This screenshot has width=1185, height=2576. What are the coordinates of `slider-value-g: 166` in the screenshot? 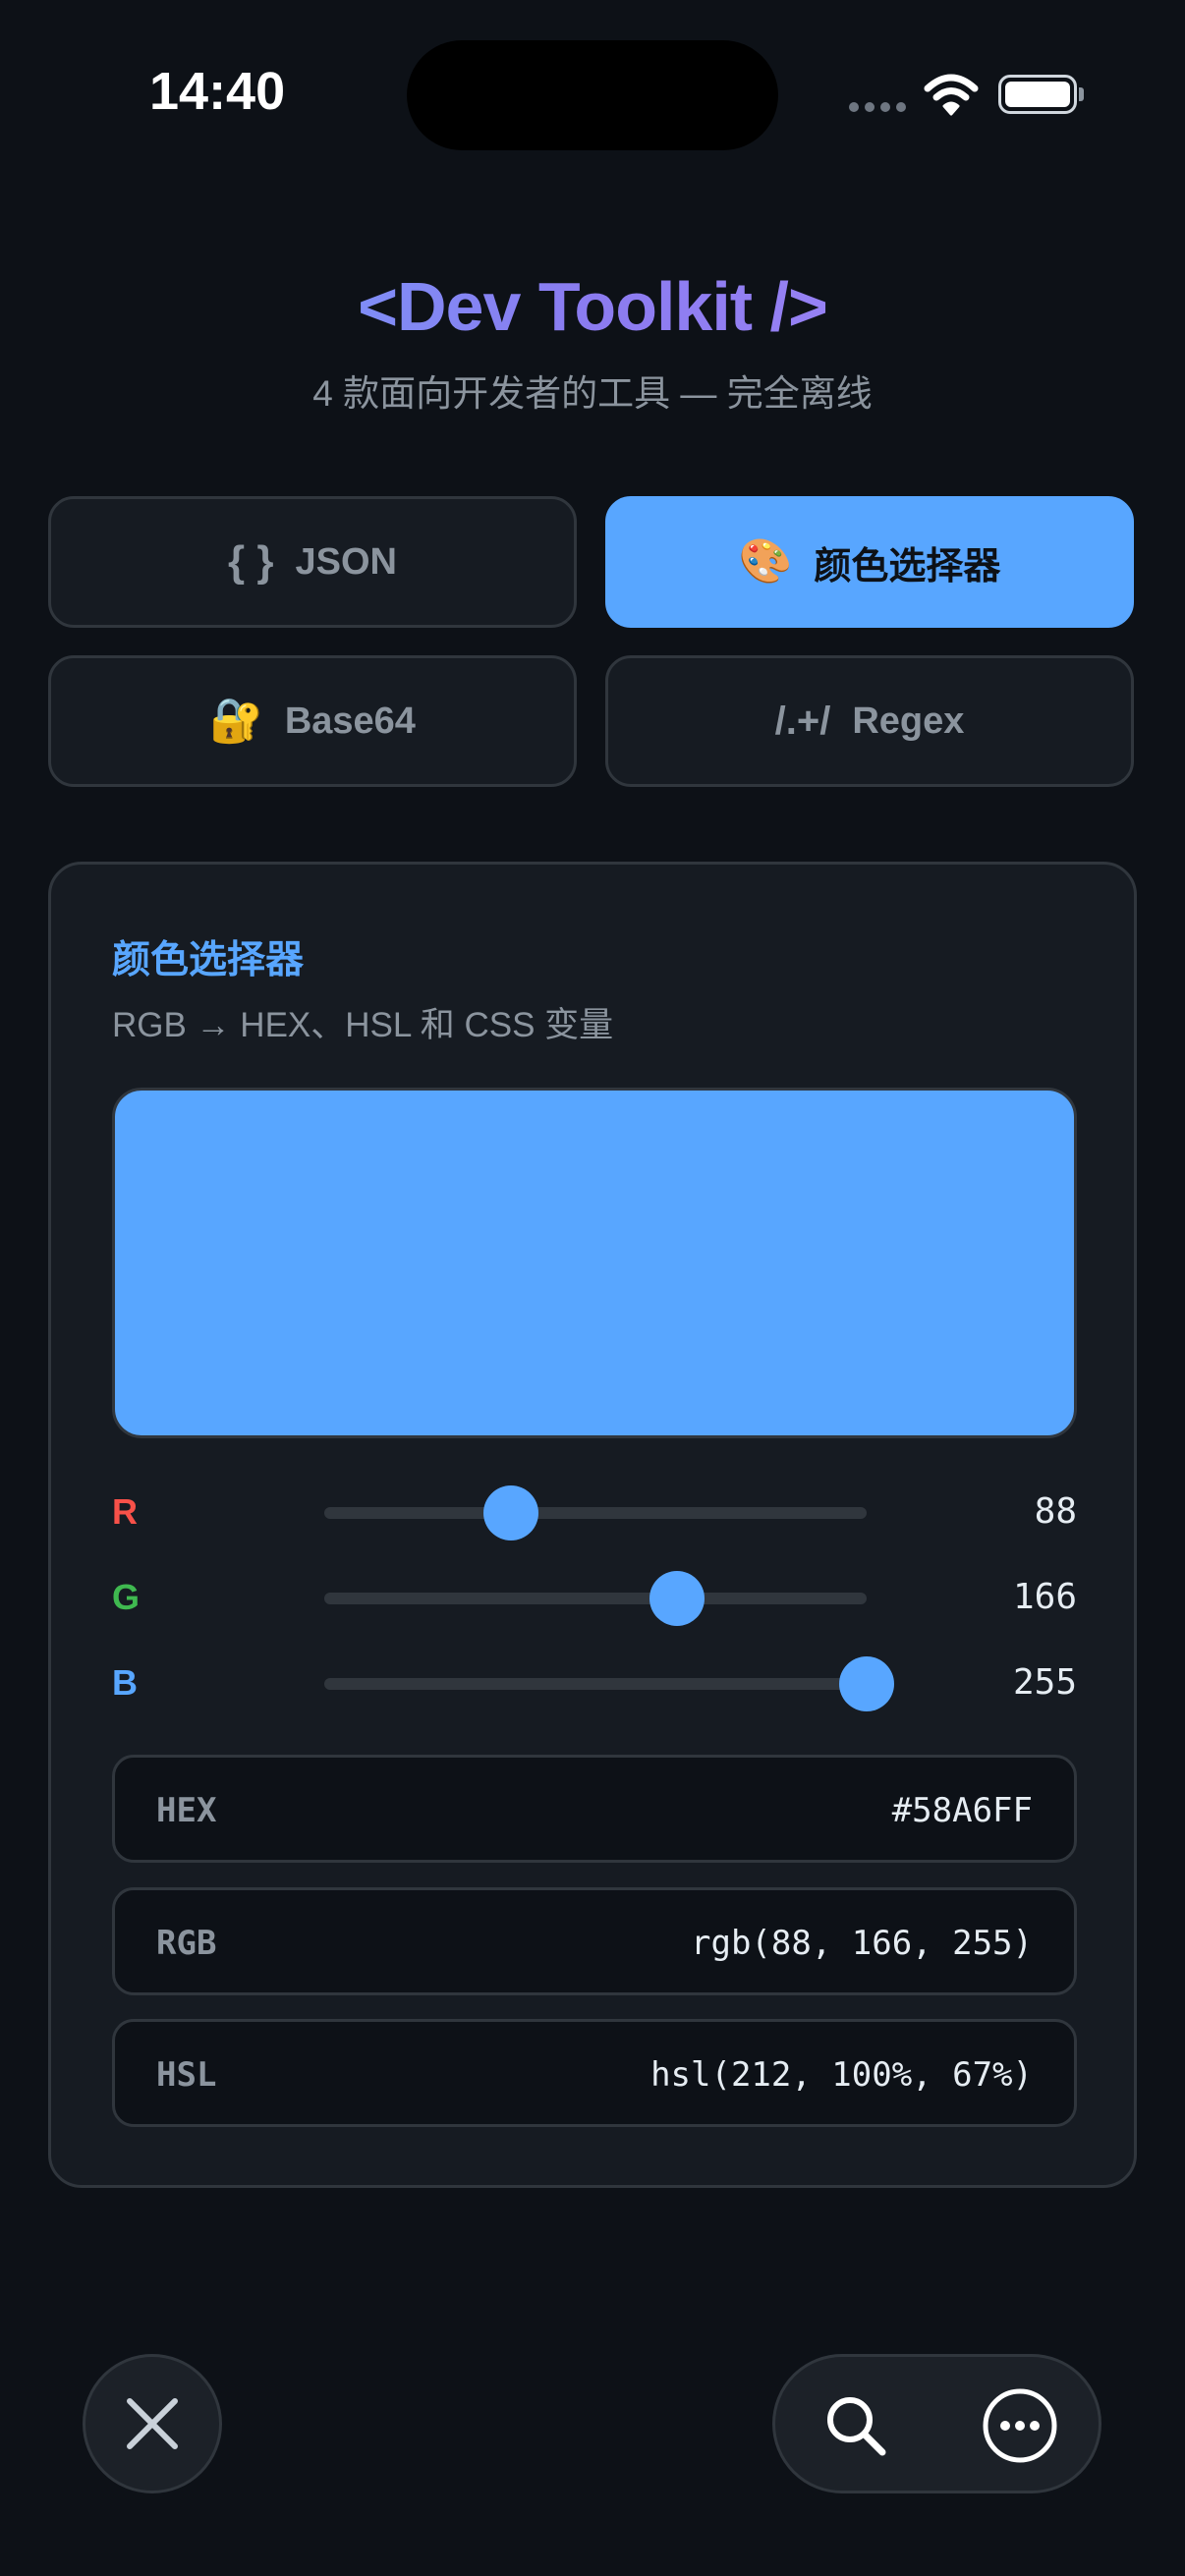 It's located at (1045, 1597).